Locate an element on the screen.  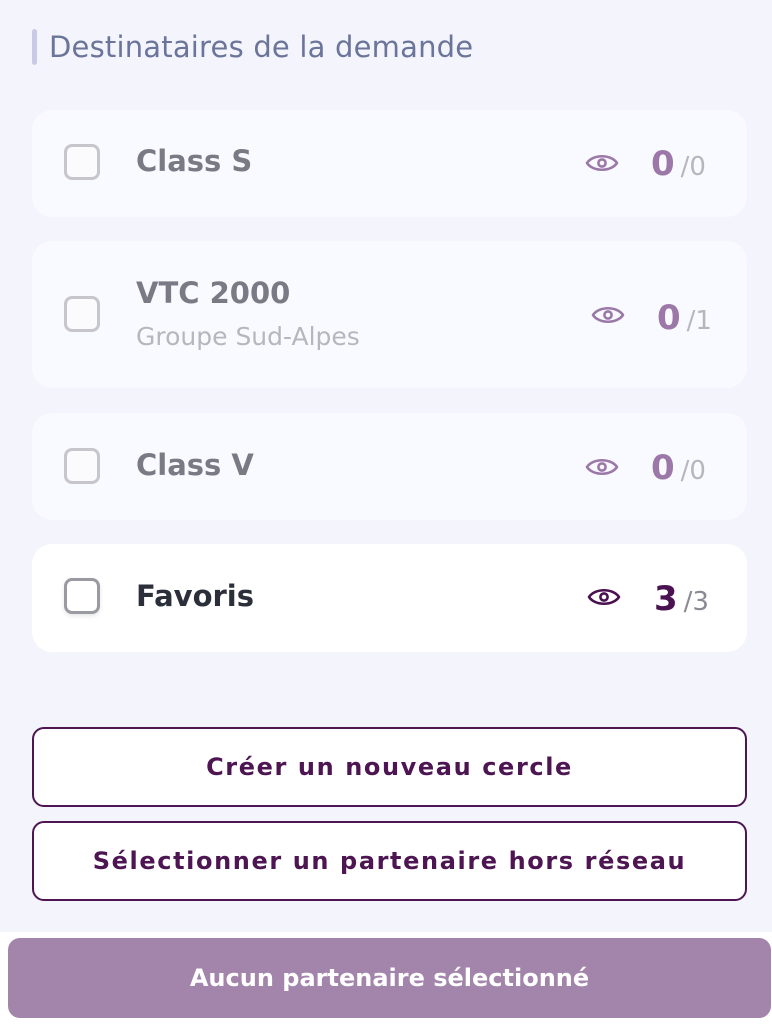
group-name: Class V is located at coordinates (195, 465).